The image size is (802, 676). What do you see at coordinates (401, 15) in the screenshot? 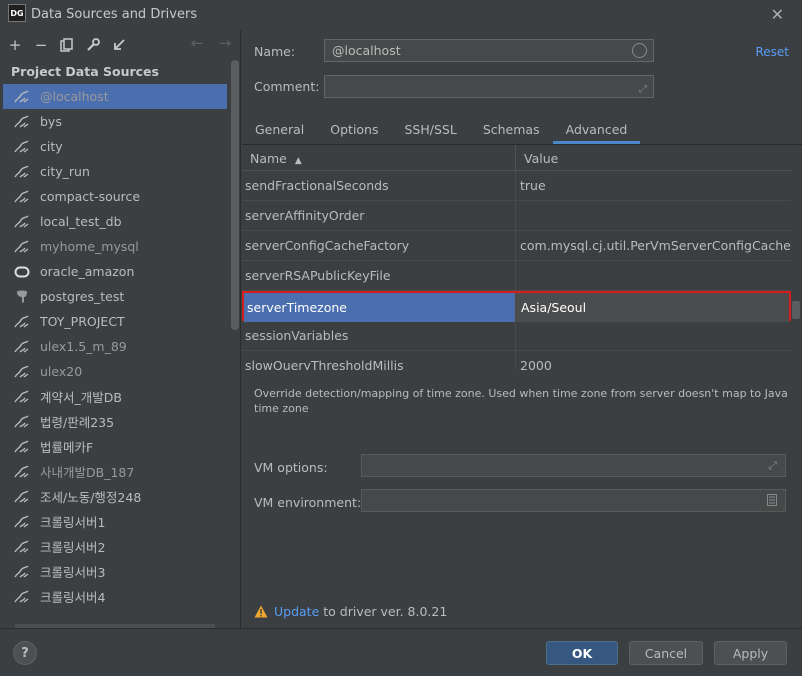
I see `title-bar: DG Data Sources and Drivers ✕` at bounding box center [401, 15].